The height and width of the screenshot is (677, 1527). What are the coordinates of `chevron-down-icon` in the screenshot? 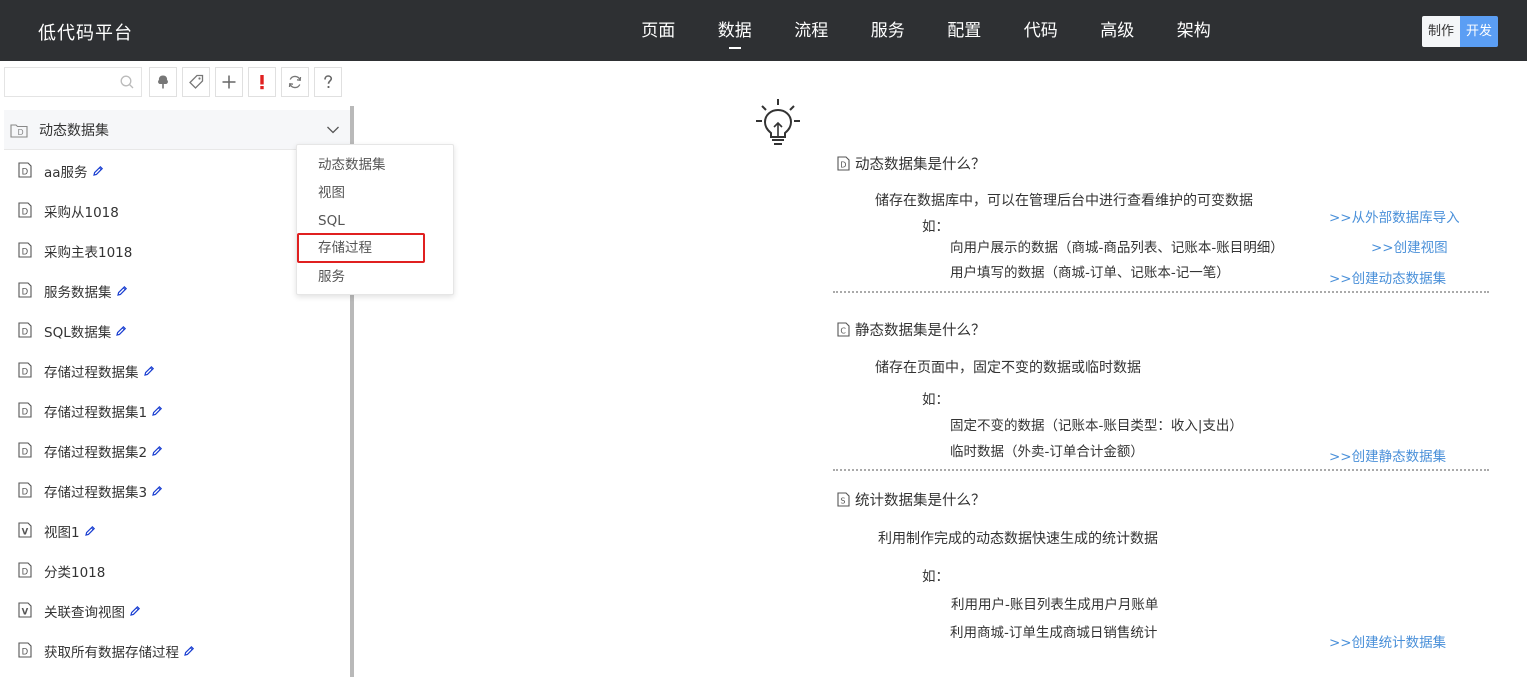 It's located at (333, 130).